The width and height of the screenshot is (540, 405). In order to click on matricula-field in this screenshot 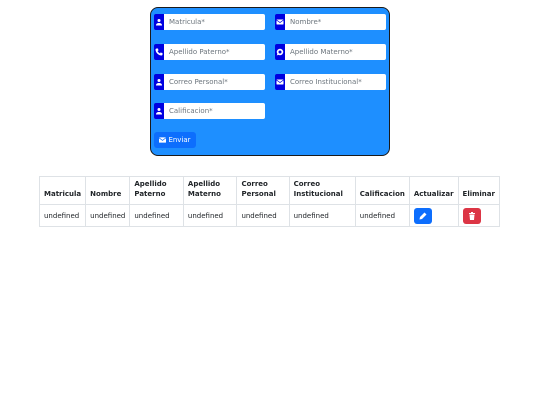, I will do `click(209, 22)`.